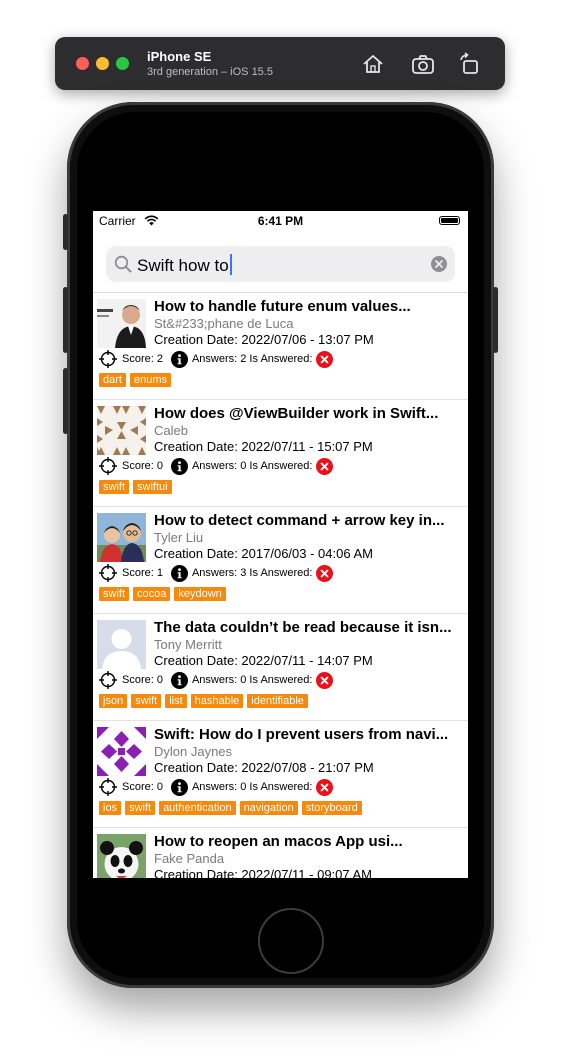 This screenshot has width=561, height=1063. What do you see at coordinates (280, 221) in the screenshot?
I see `status-time: 6:41 PM` at bounding box center [280, 221].